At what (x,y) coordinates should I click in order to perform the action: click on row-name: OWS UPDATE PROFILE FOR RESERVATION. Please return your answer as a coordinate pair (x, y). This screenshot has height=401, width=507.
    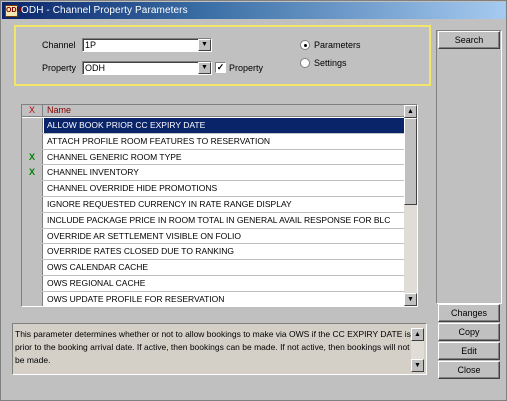
    Looking at the image, I should click on (136, 298).